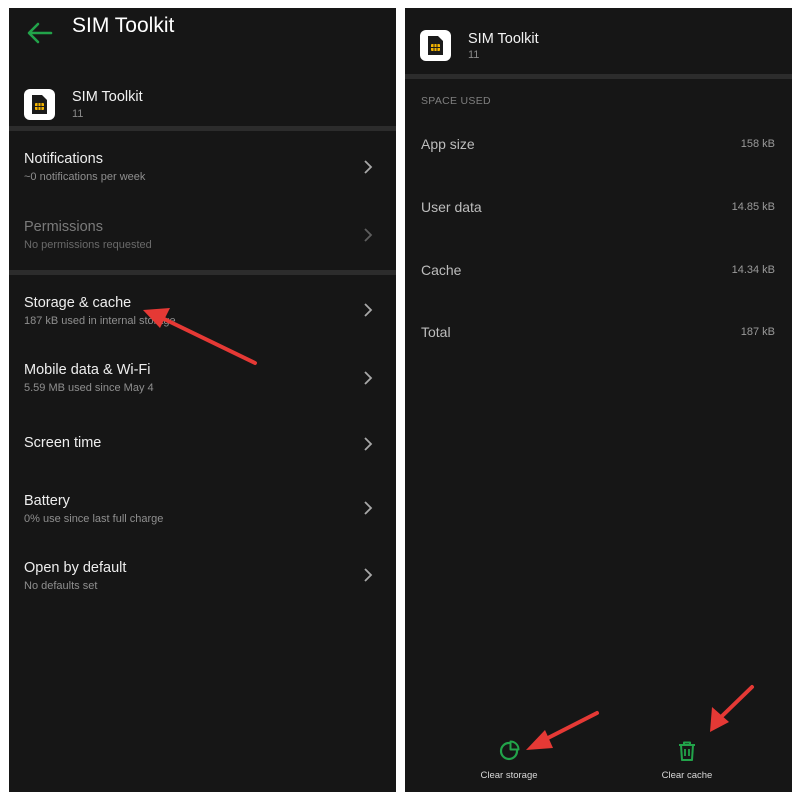 The height and width of the screenshot is (800, 800). I want to click on screen-time-row: Screen time, so click(202, 444).